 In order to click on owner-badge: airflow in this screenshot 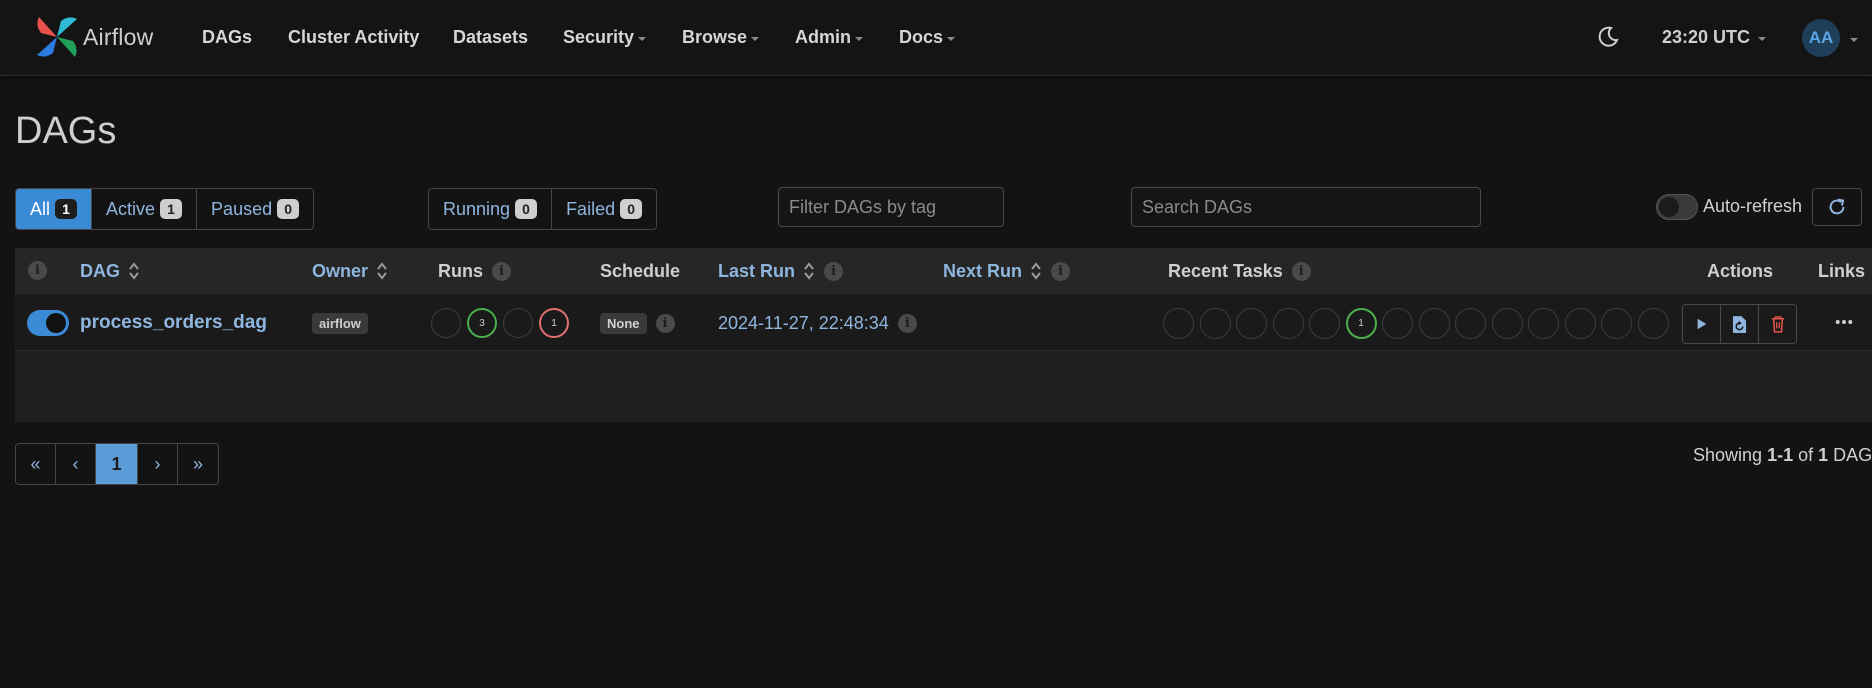, I will do `click(340, 323)`.